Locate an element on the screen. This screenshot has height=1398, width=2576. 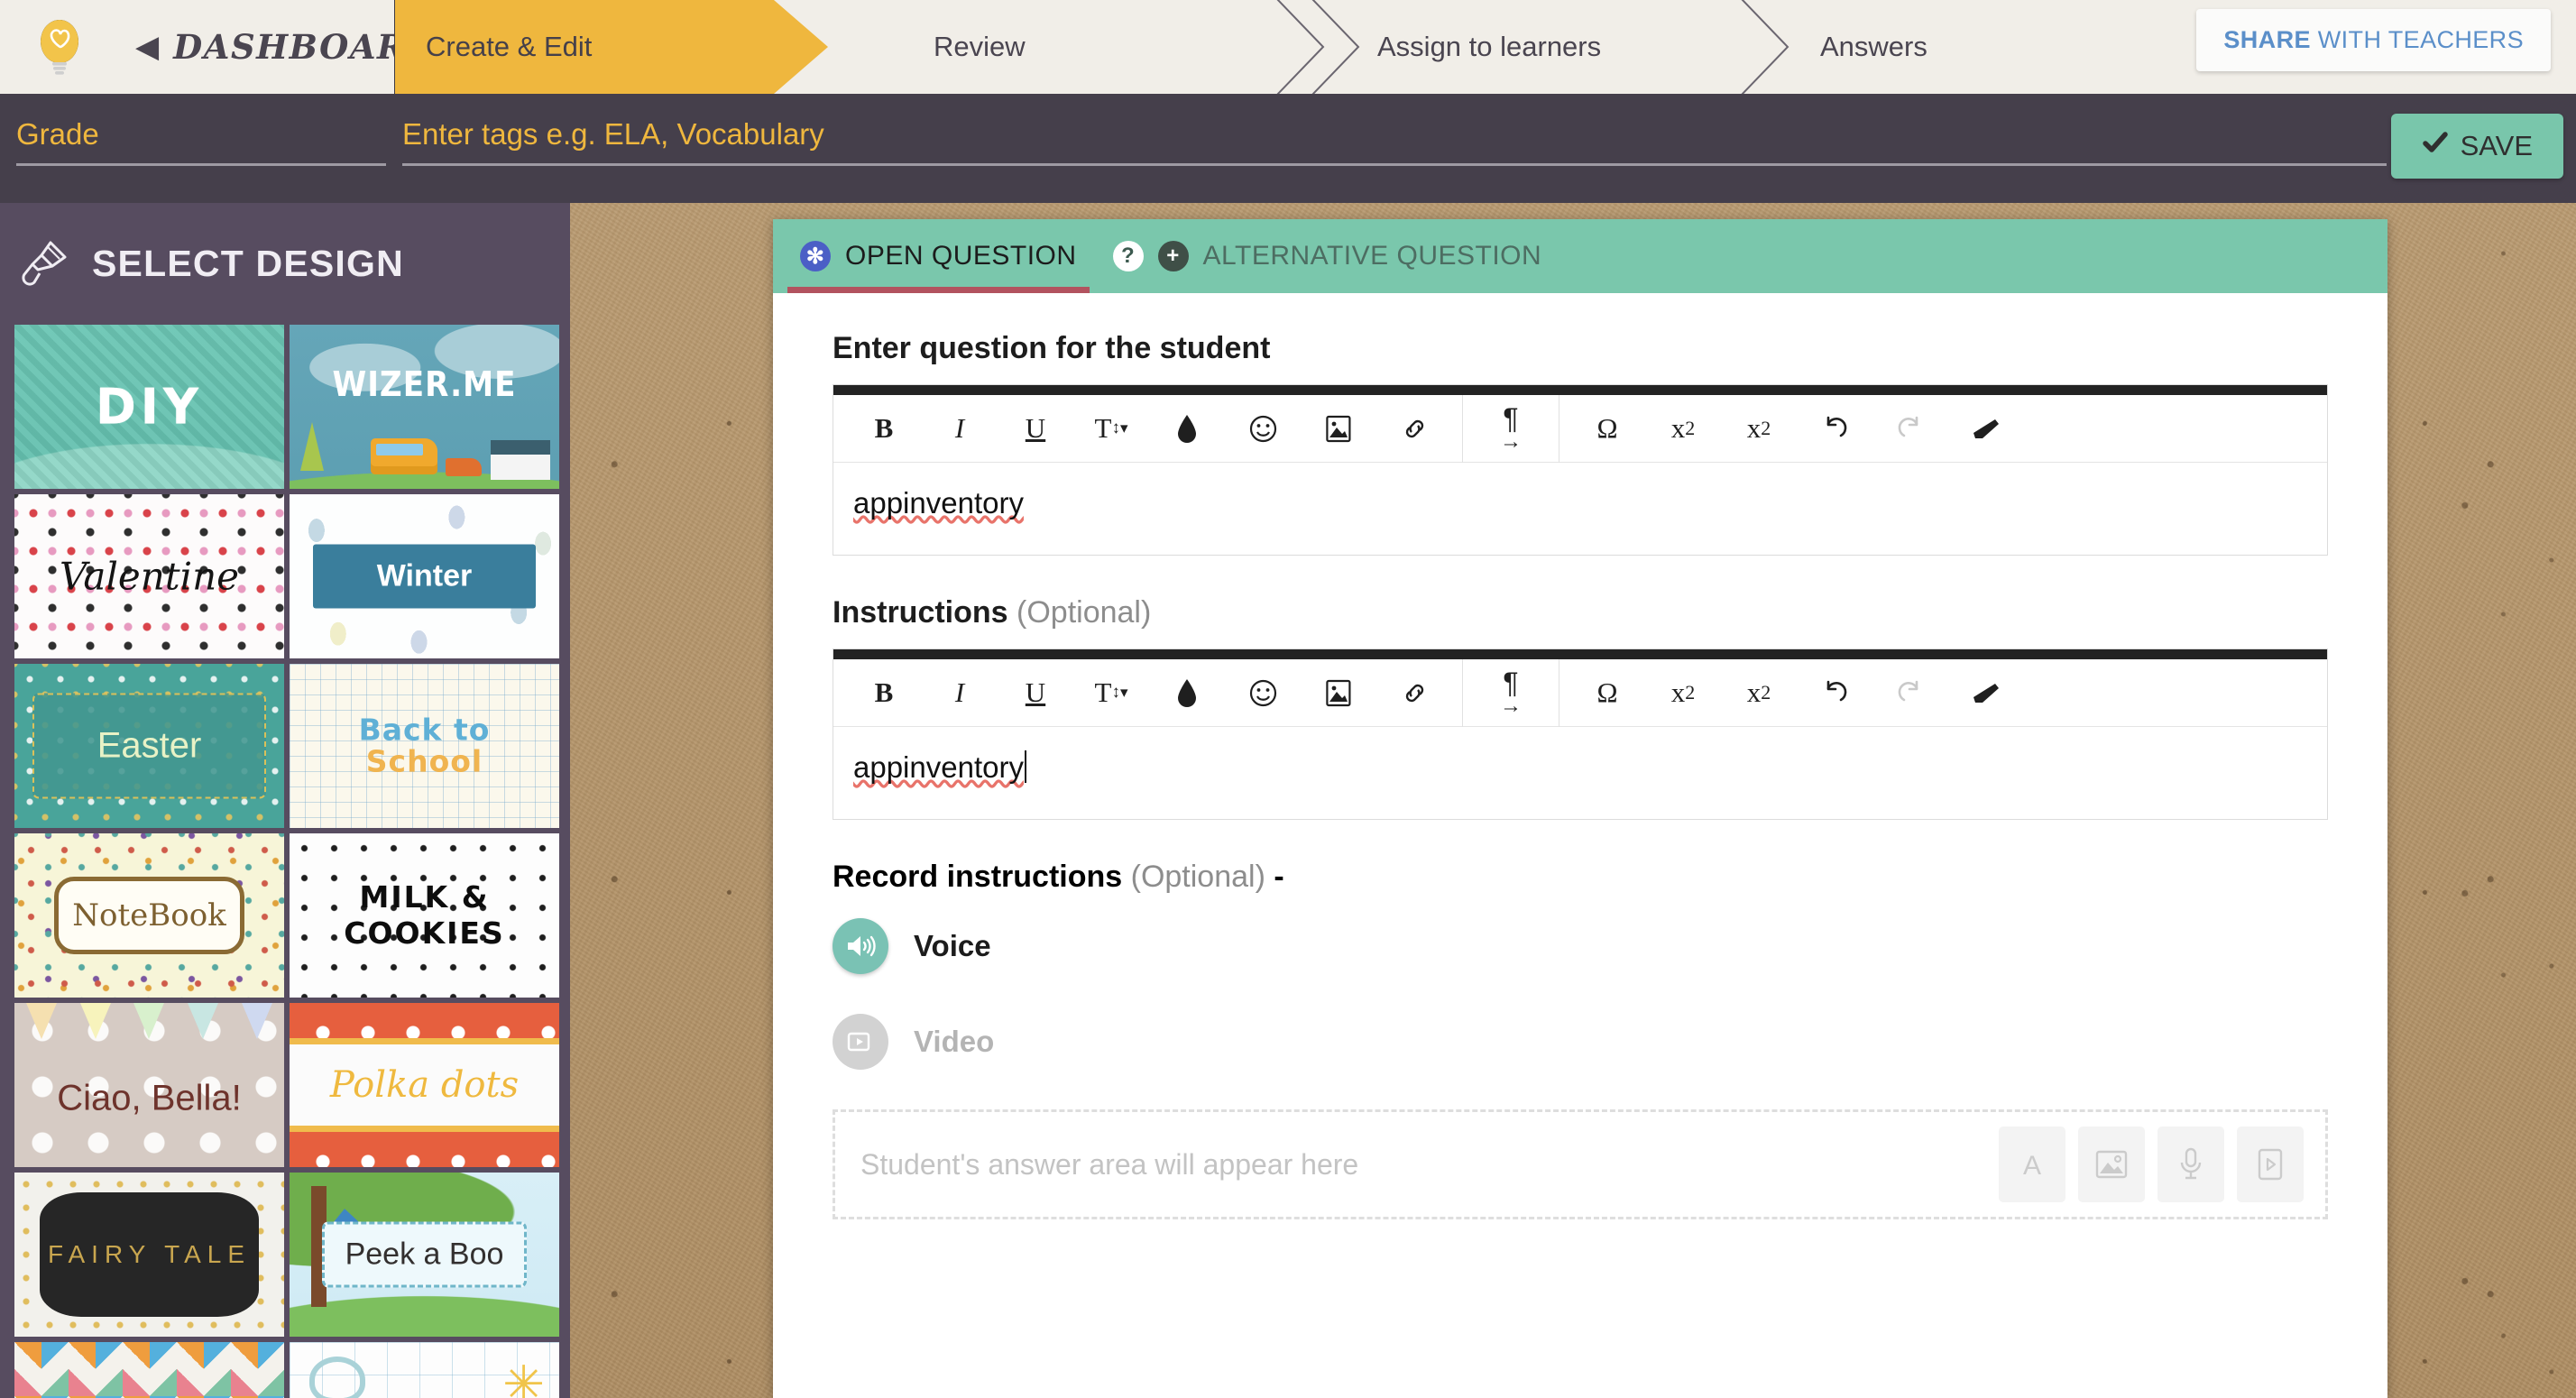
design-card-valentine: Valentine is located at coordinates (149, 576).